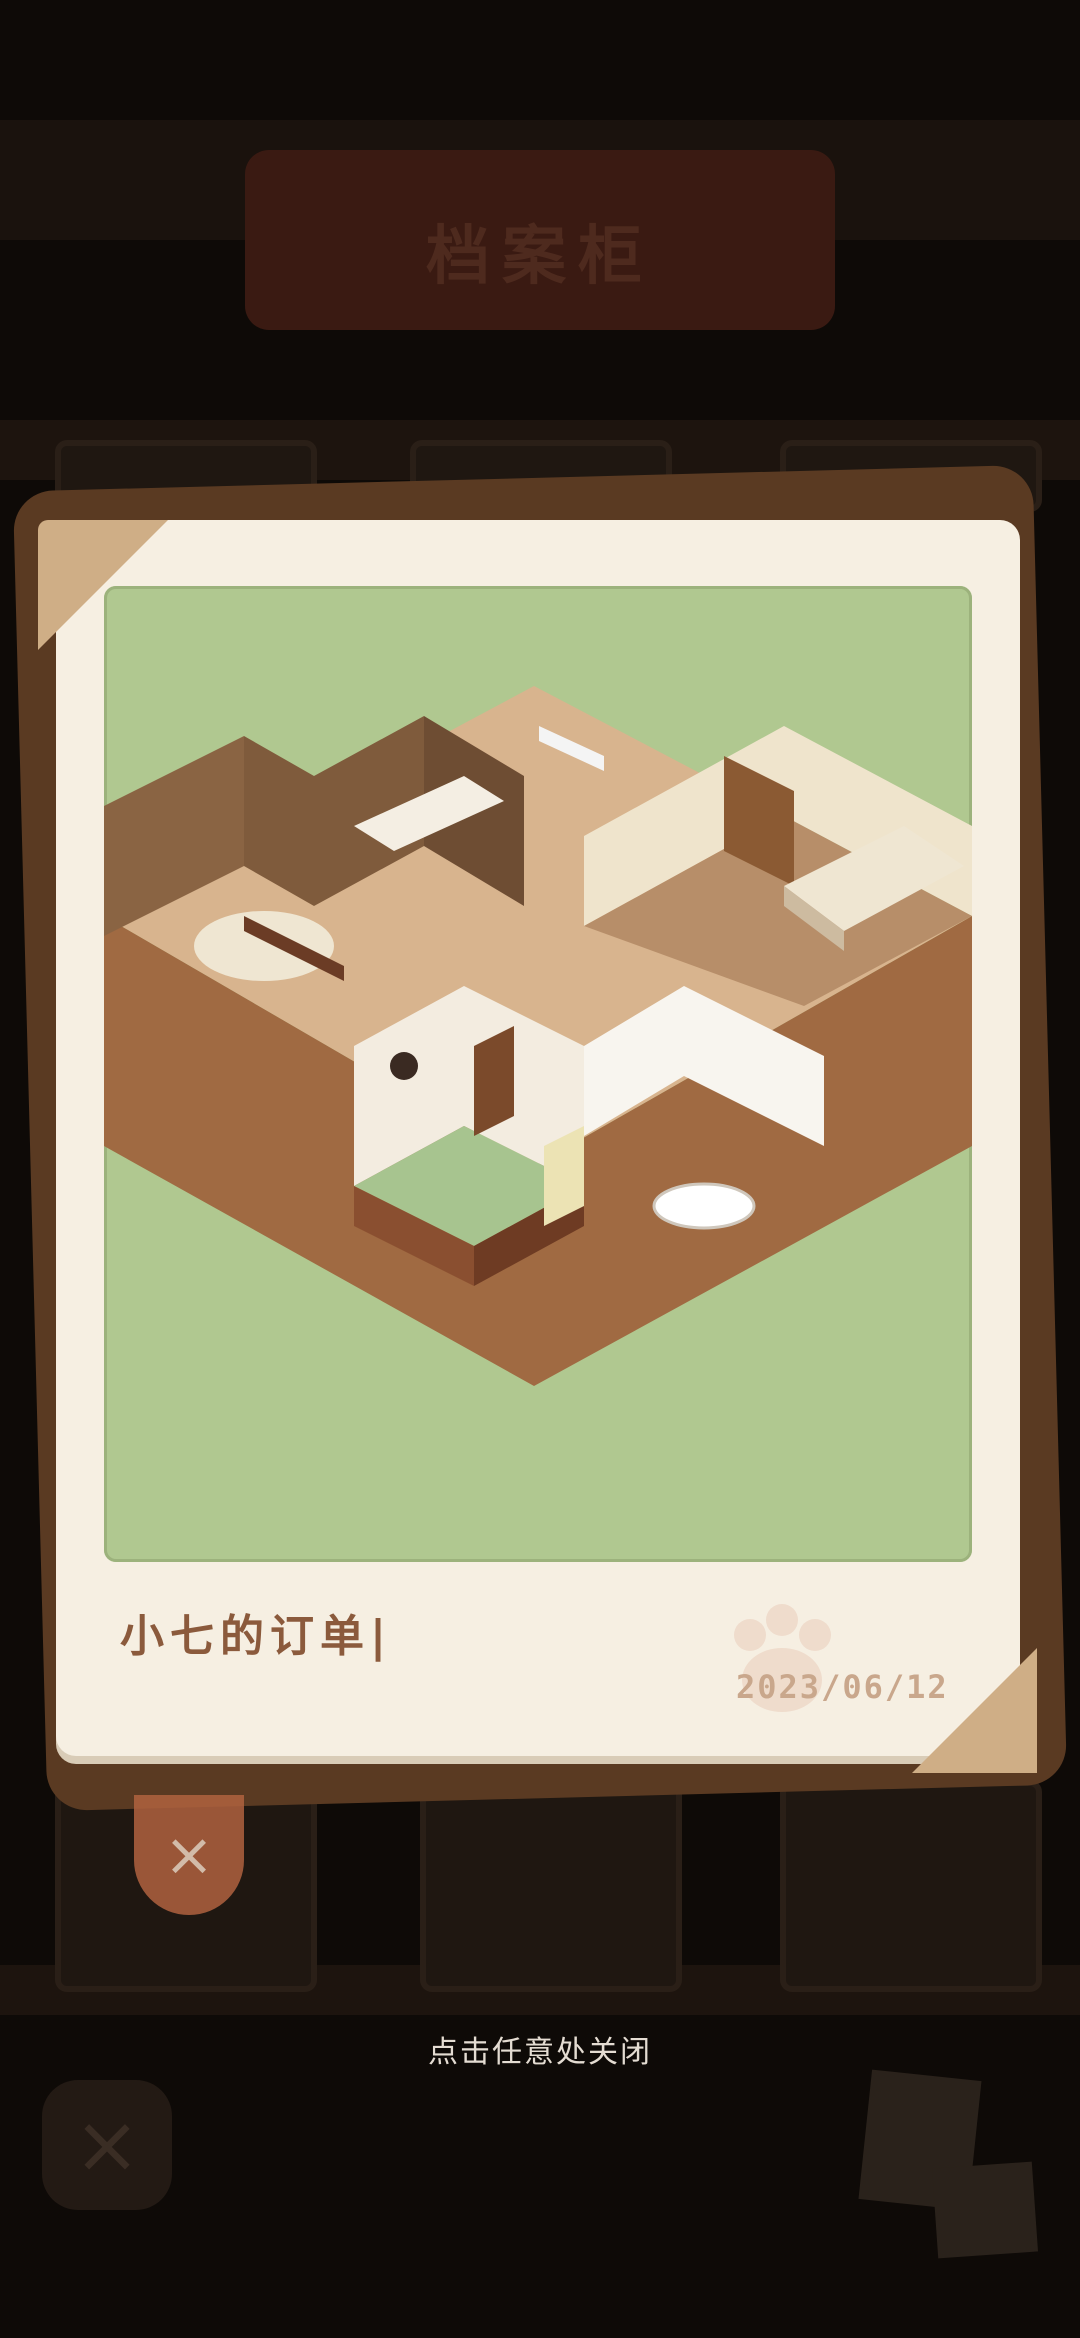 This screenshot has width=1080, height=2338. I want to click on close-button: ×, so click(189, 1855).